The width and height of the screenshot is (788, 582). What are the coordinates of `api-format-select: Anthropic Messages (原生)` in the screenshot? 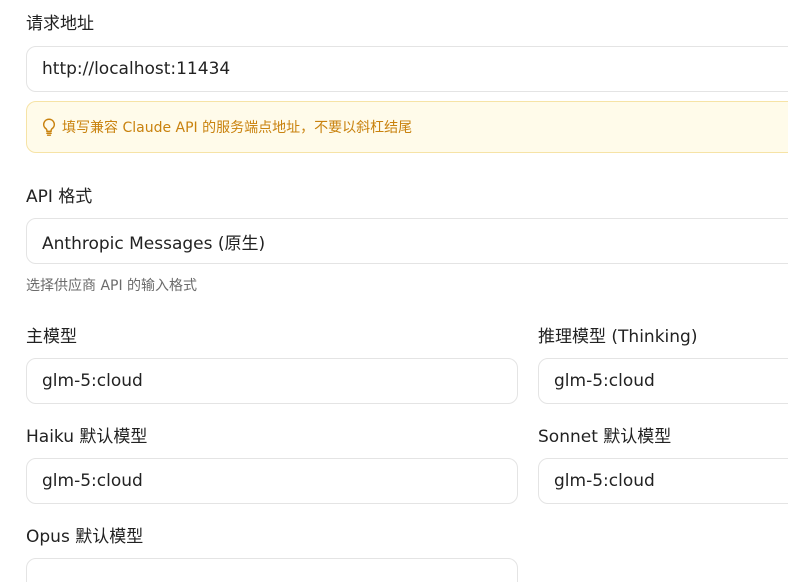 It's located at (407, 241).